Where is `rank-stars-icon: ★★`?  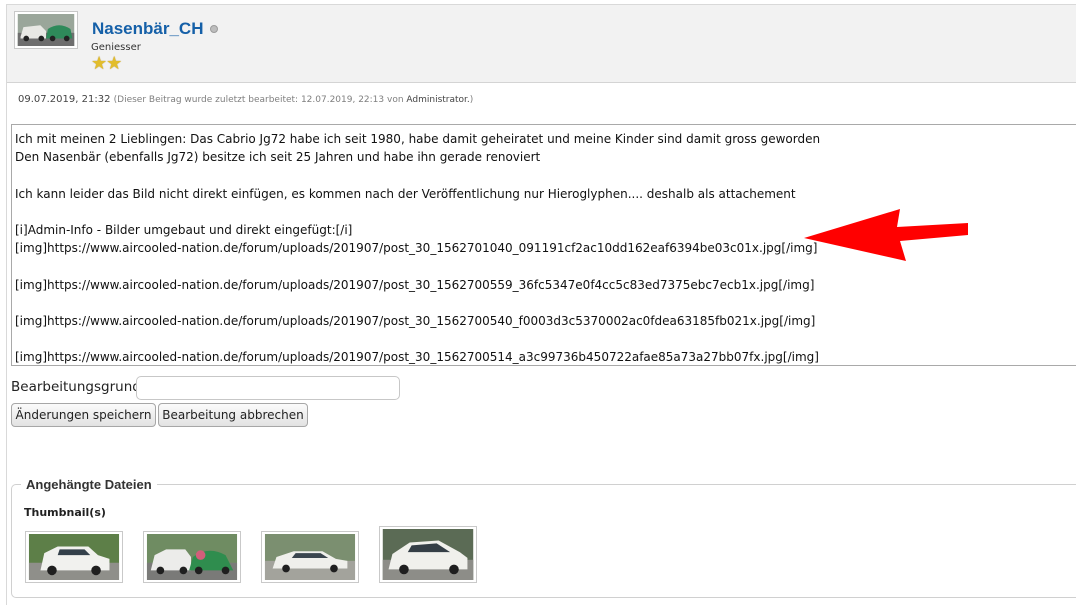
rank-stars-icon: ★★ is located at coordinates (106, 63).